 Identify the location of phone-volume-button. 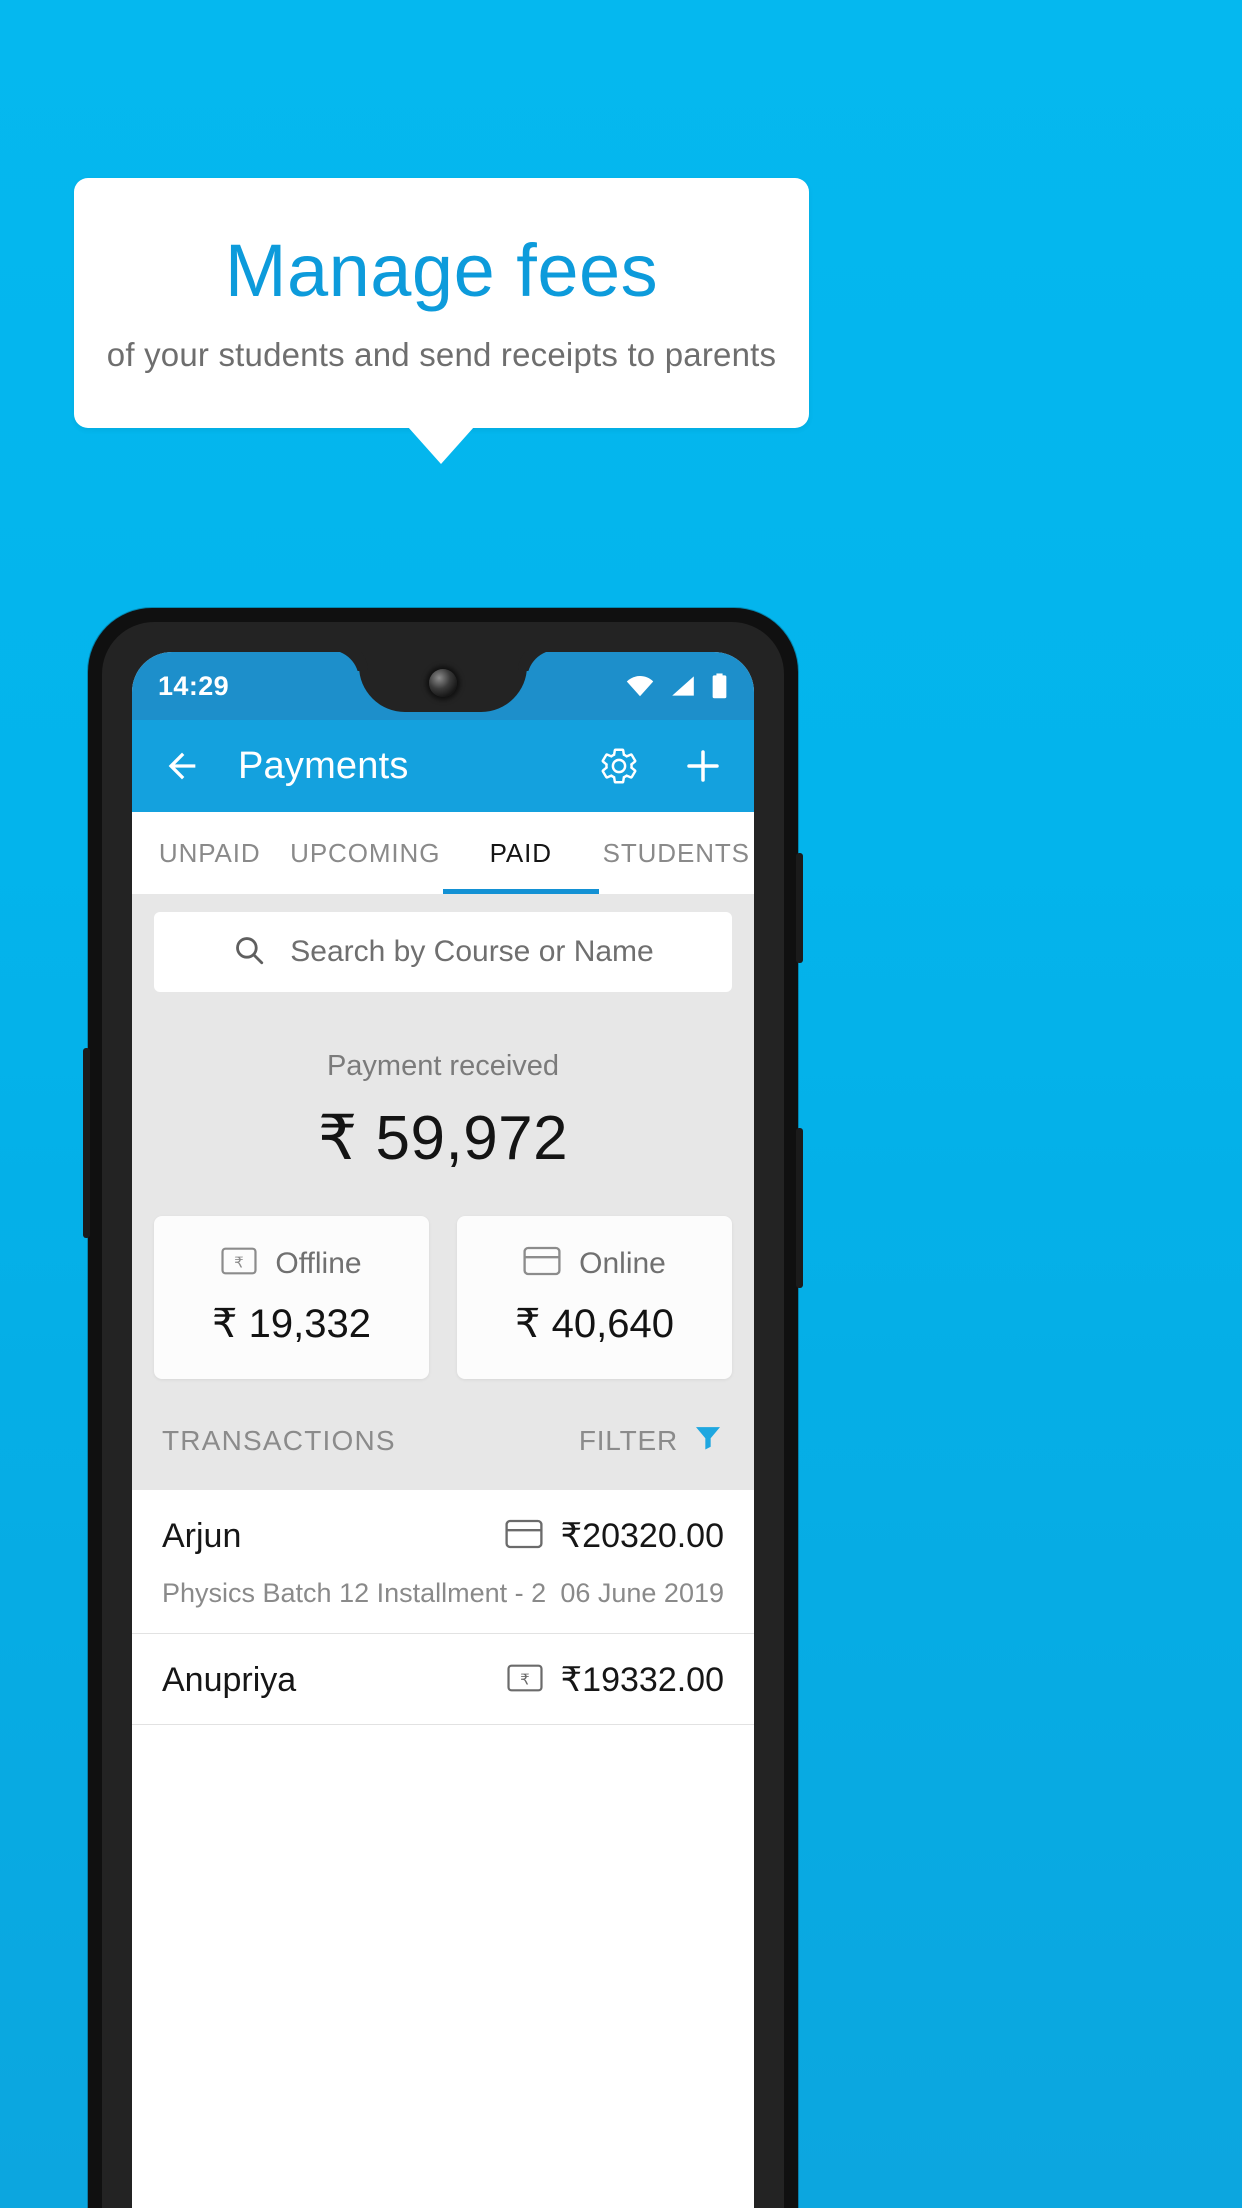
(799, 1208).